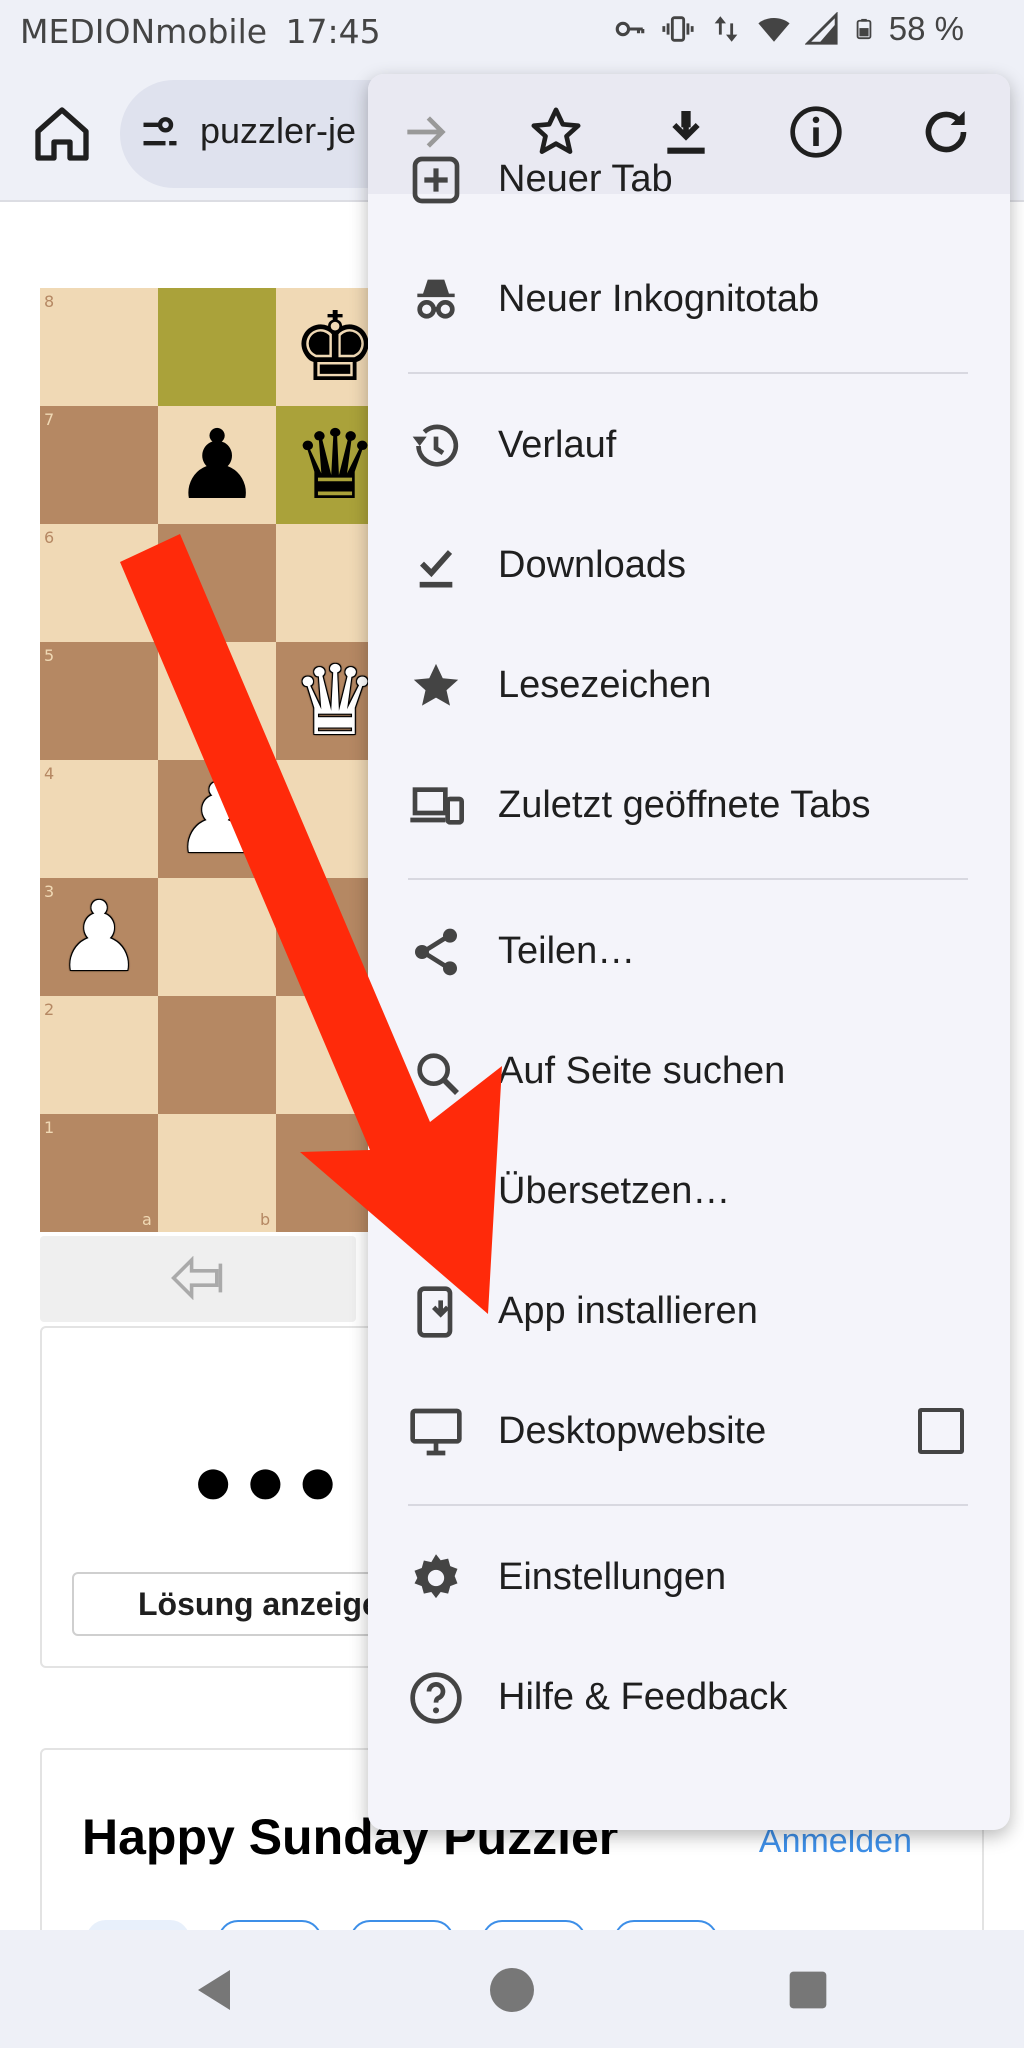 The height and width of the screenshot is (2048, 1024). I want to click on home-icon, so click(62, 134).